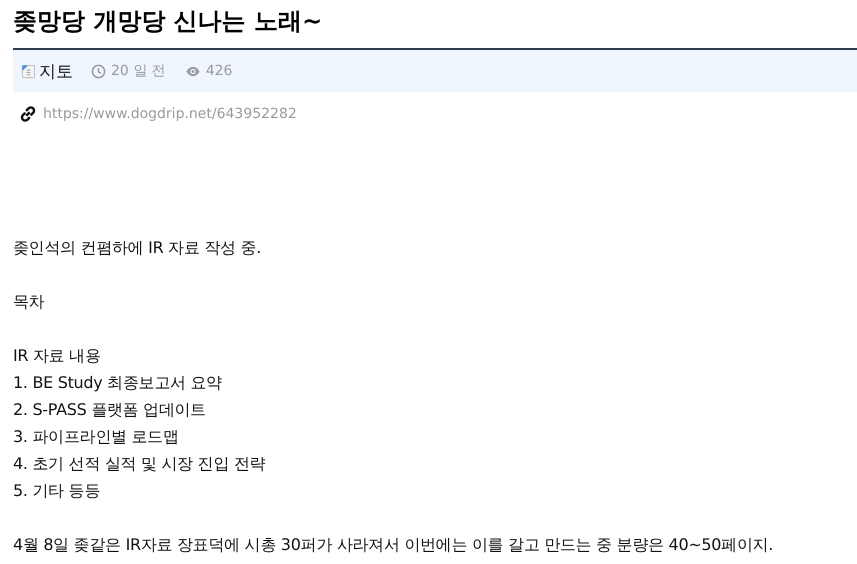  Describe the element at coordinates (219, 71) in the screenshot. I see `view-count: 426` at that location.